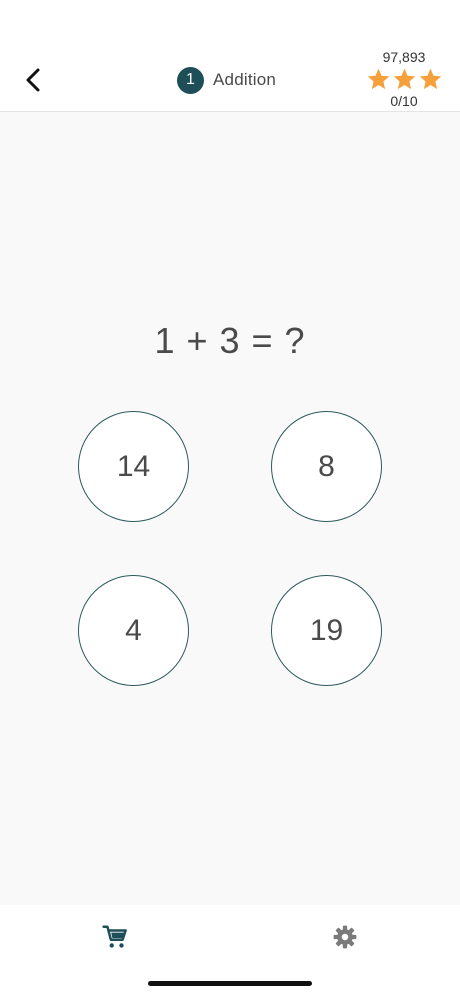 The image size is (460, 996). I want to click on question-progress: 0/10, so click(404, 101).